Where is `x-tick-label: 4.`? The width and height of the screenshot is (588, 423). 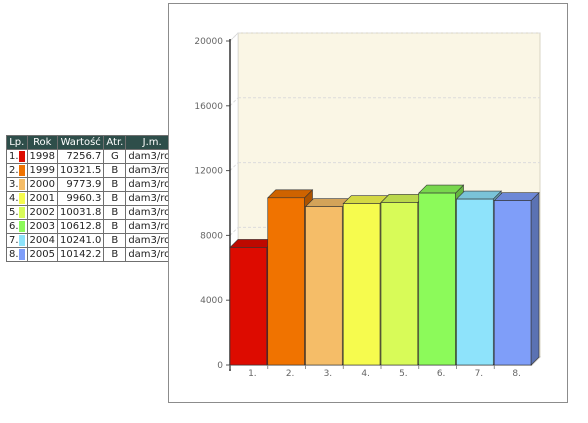 x-tick-label: 4. is located at coordinates (365, 374).